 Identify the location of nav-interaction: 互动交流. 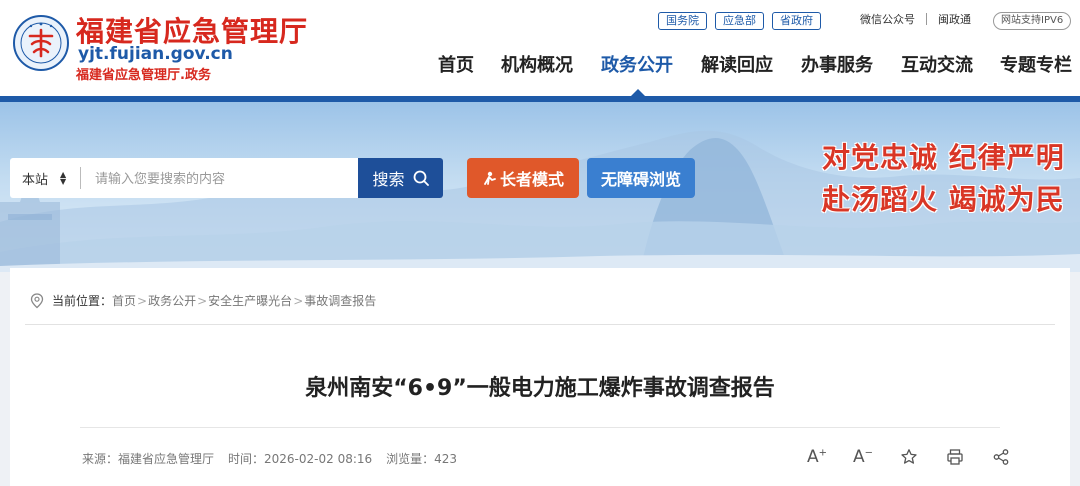
(950, 66).